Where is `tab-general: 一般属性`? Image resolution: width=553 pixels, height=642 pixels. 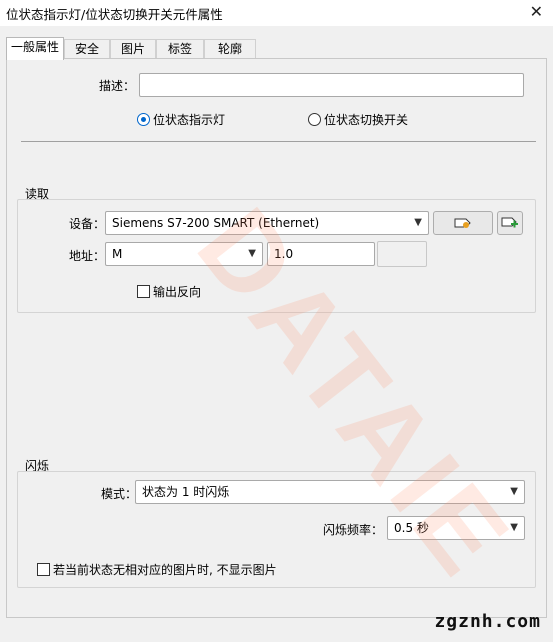
tab-general: 一般属性 is located at coordinates (35, 48).